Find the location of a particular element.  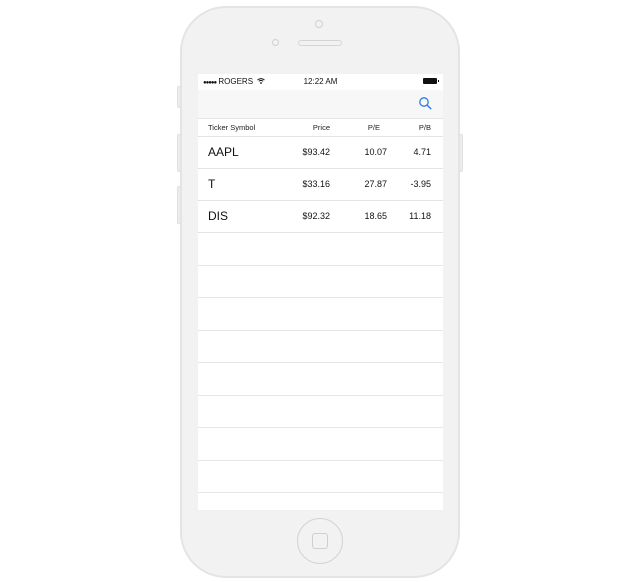

status-bar: ●●●●● ROGERS 12:22 AM is located at coordinates (320, 82).